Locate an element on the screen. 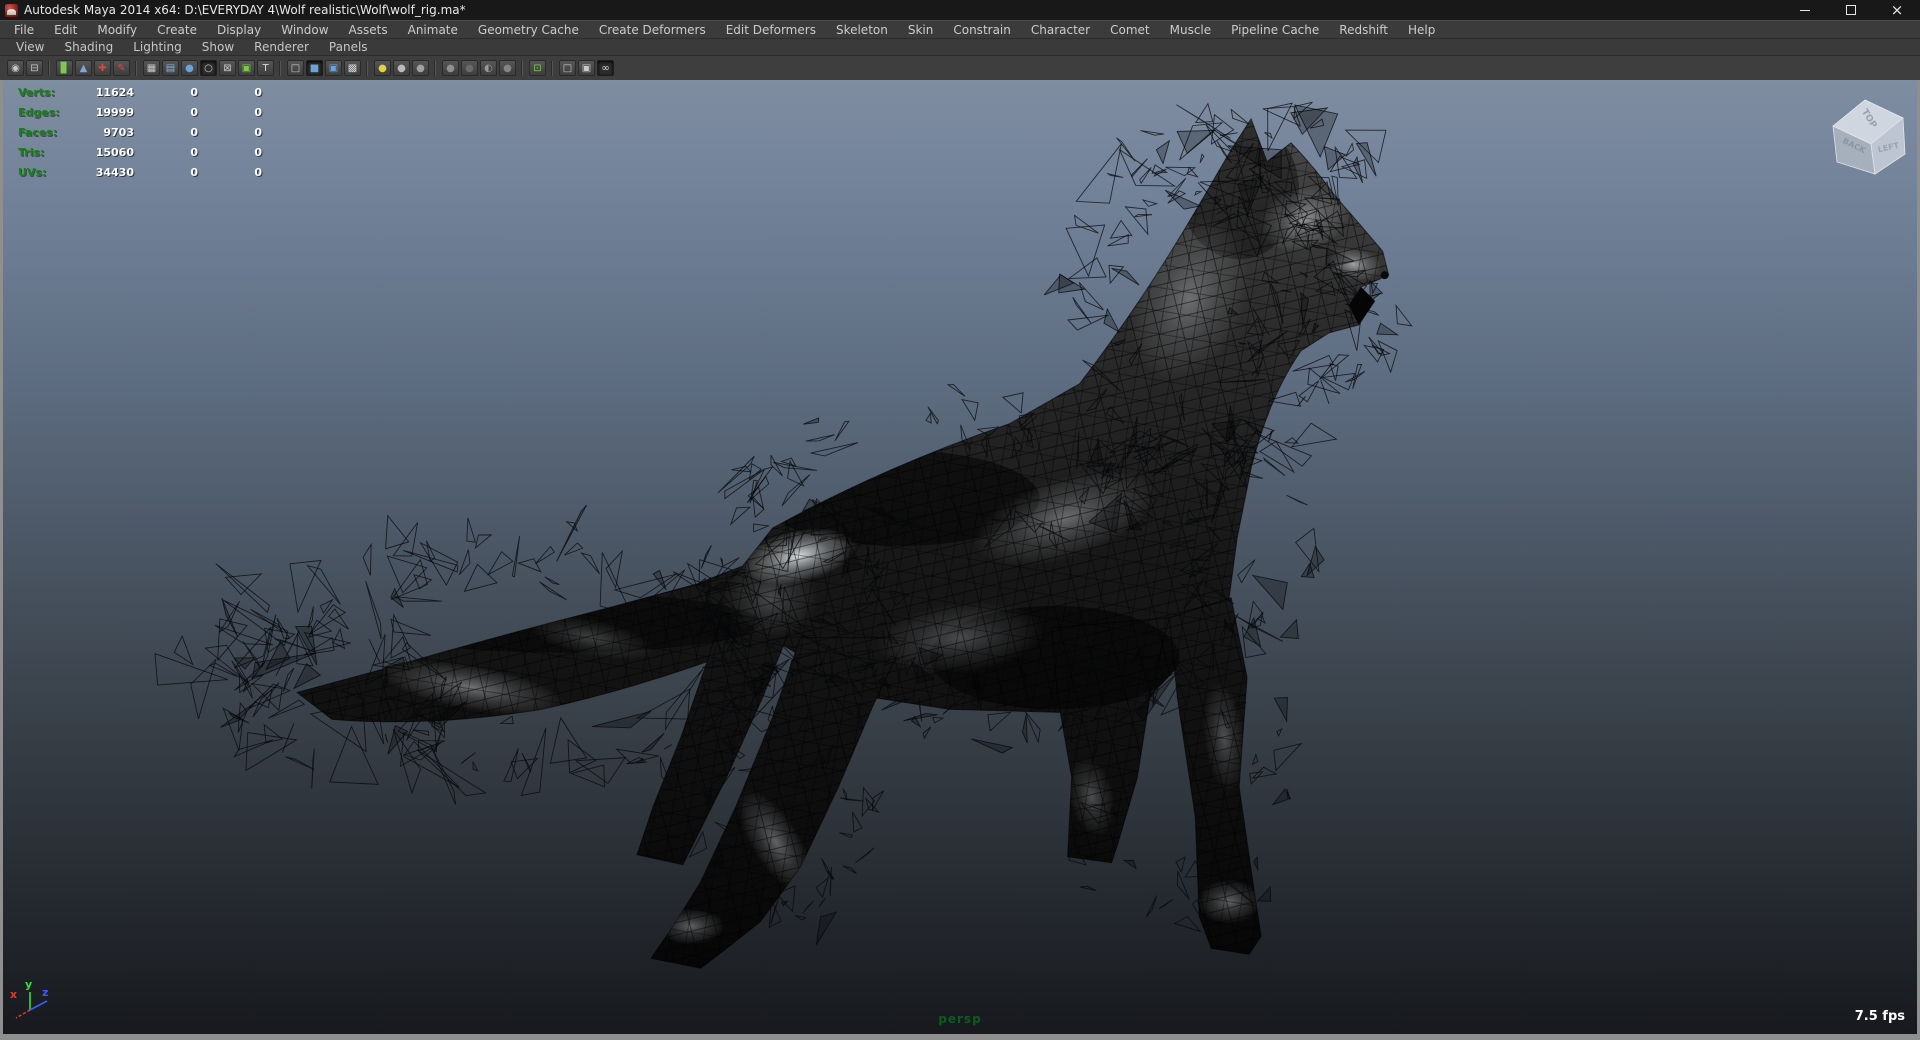 This screenshot has height=1040, width=1920. camera-name-label: persp is located at coordinates (960, 1019).